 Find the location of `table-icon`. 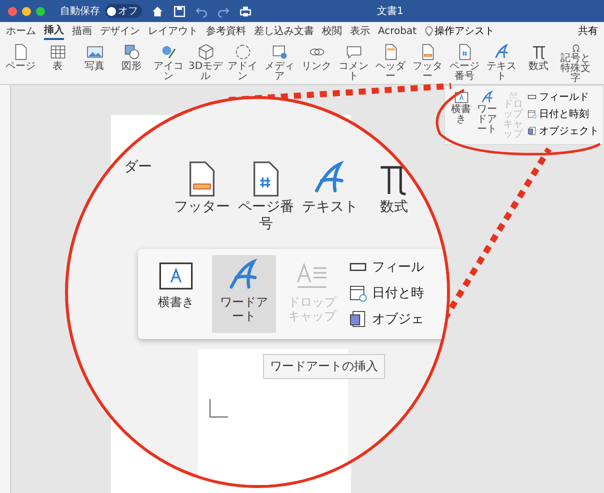

table-icon is located at coordinates (57, 52).